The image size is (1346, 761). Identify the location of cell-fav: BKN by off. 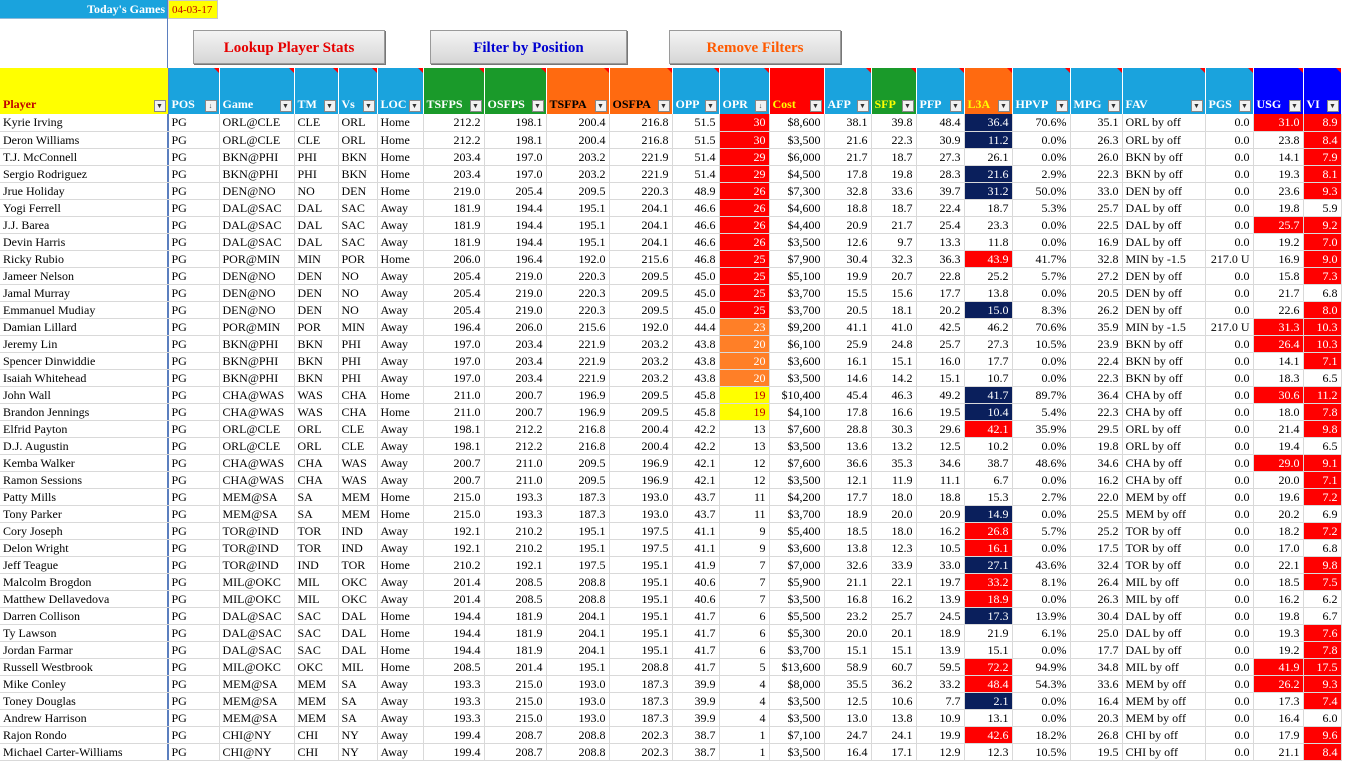
(1164, 378).